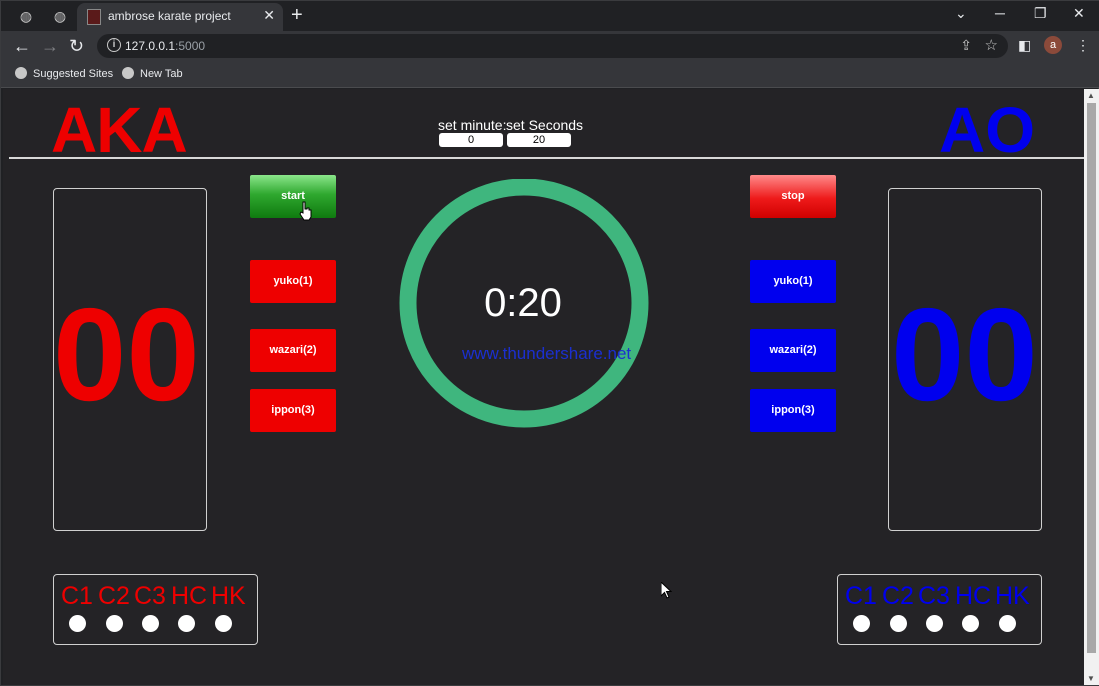  I want to click on side-panel-icon: ◧, so click(1024, 45).